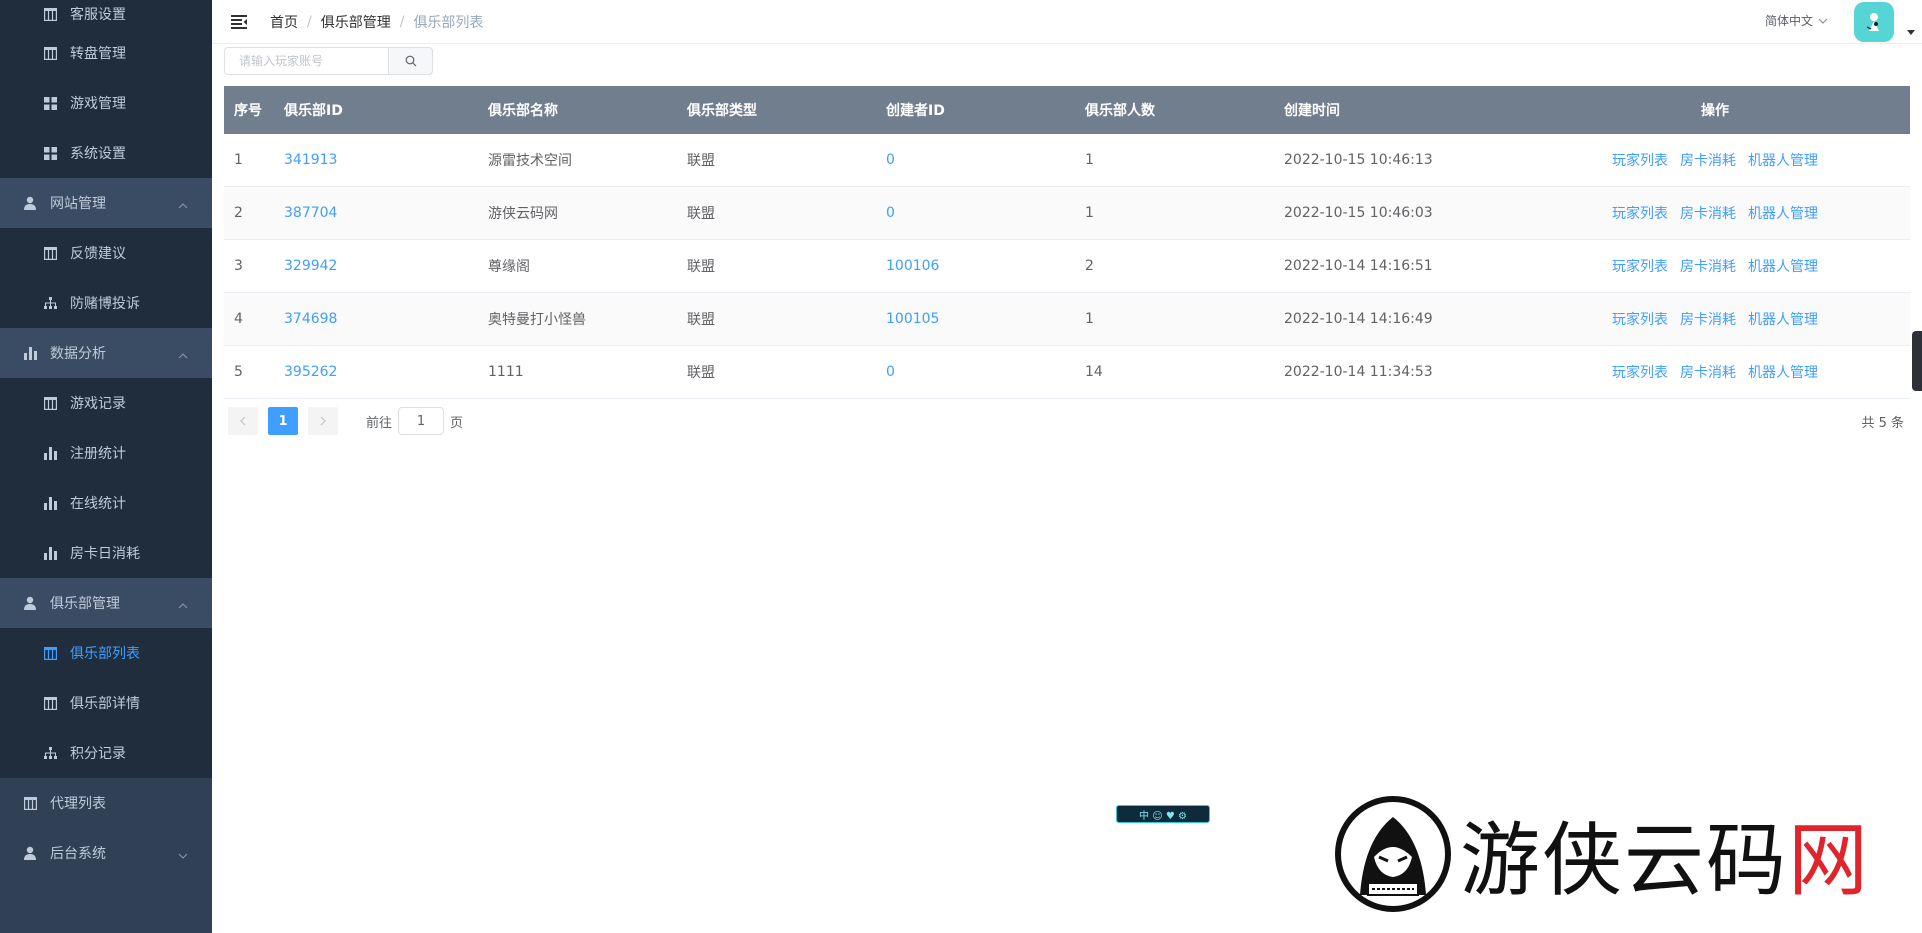  Describe the element at coordinates (1163, 814) in the screenshot. I see `floating-toolbar-badge: 中 ☺ ♥ ⚙` at that location.